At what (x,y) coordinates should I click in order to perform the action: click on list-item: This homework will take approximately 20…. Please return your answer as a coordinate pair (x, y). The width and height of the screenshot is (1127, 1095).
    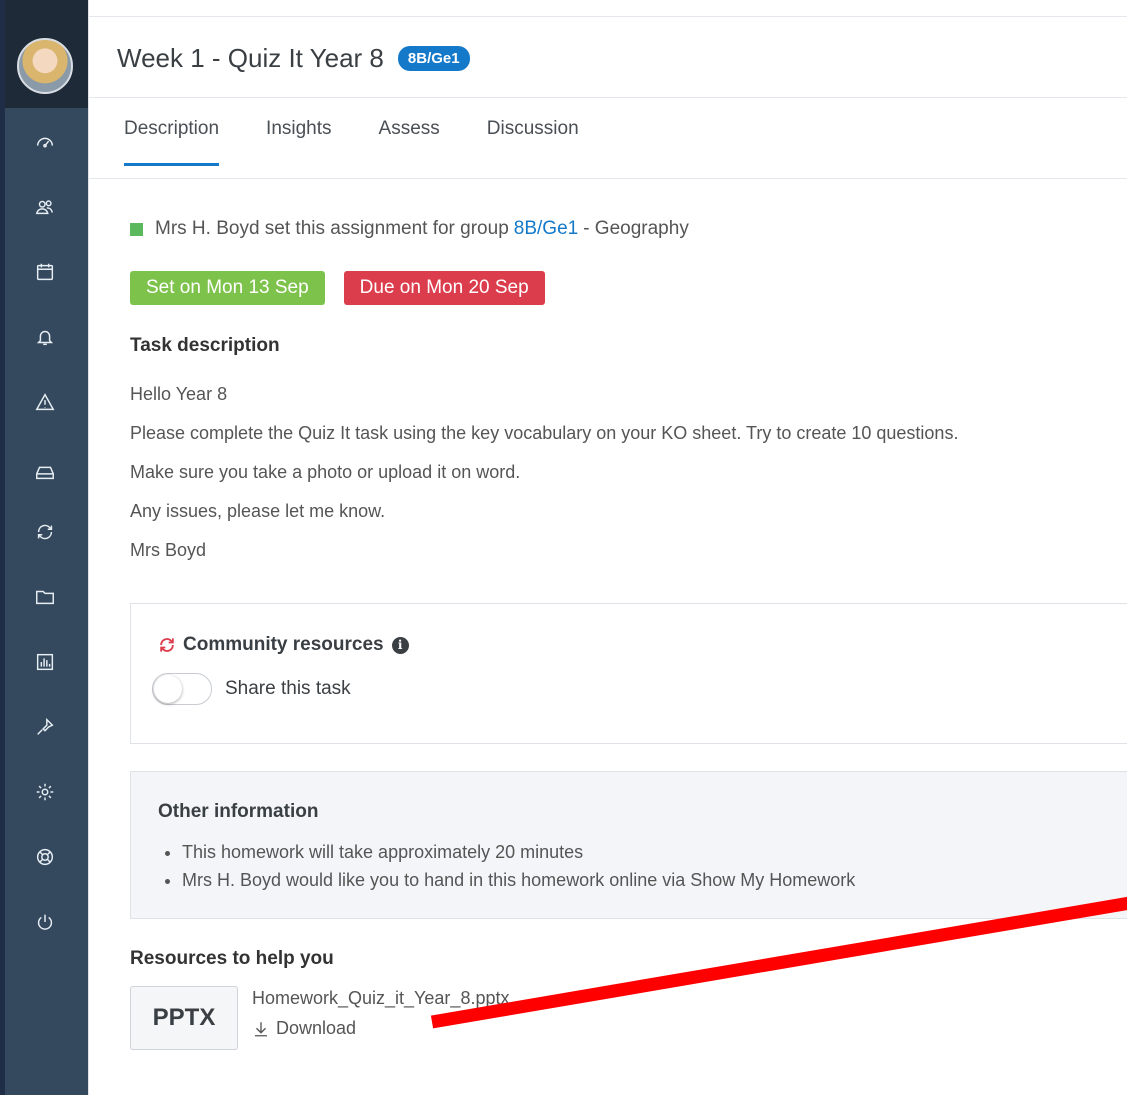
    Looking at the image, I should click on (518, 854).